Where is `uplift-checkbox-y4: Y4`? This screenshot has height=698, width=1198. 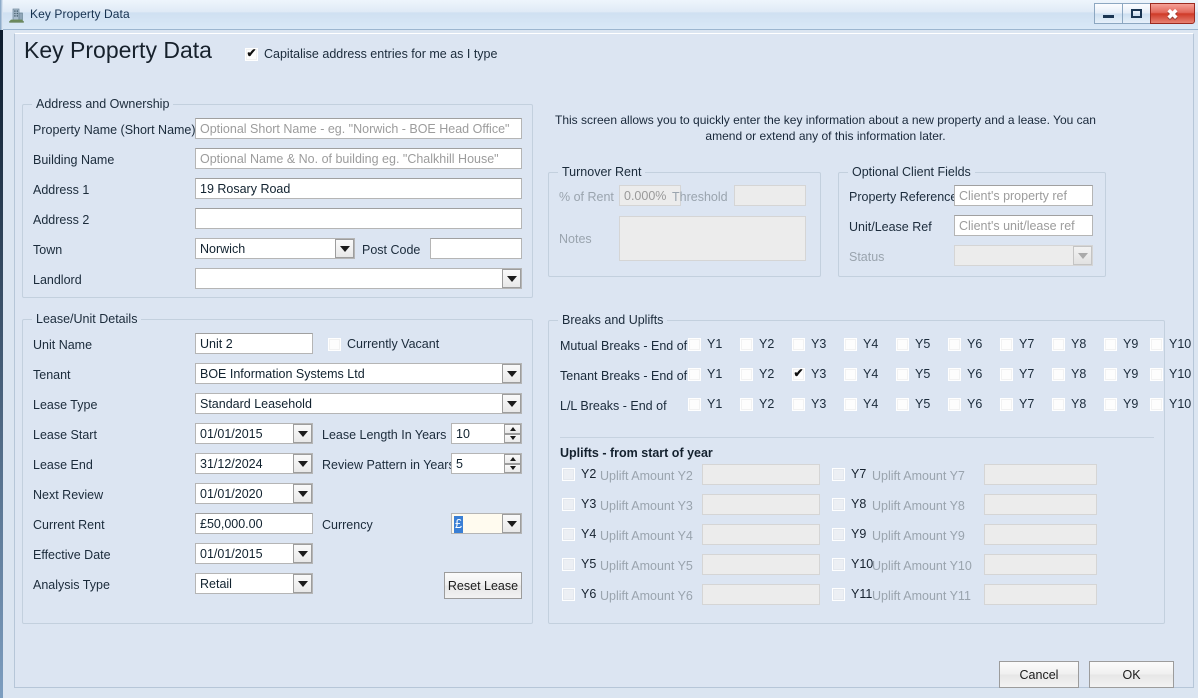 uplift-checkbox-y4: Y4 is located at coordinates (579, 534).